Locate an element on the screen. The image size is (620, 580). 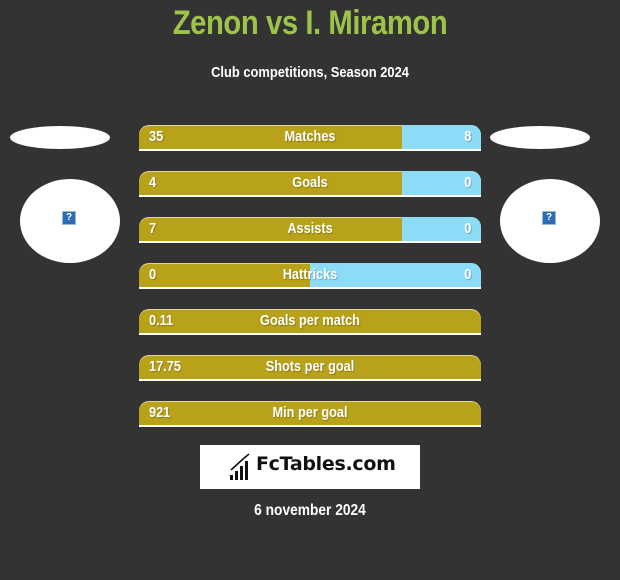
stat-label: Goals per match is located at coordinates (310, 320).